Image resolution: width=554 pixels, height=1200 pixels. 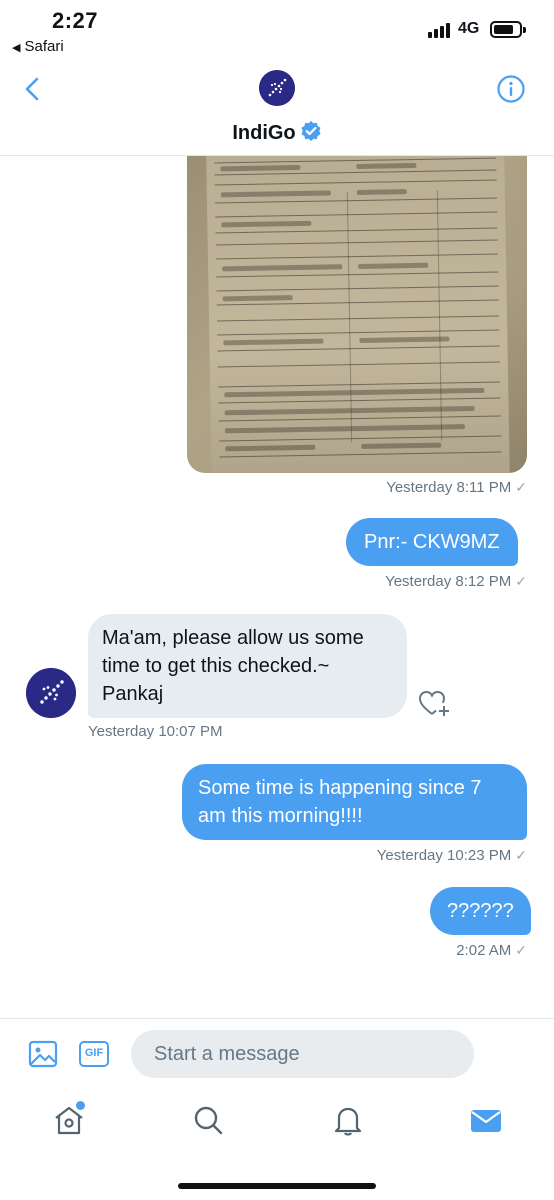 I want to click on message-timestamp: Yesterday 8:11 PM, so click(x=449, y=487).